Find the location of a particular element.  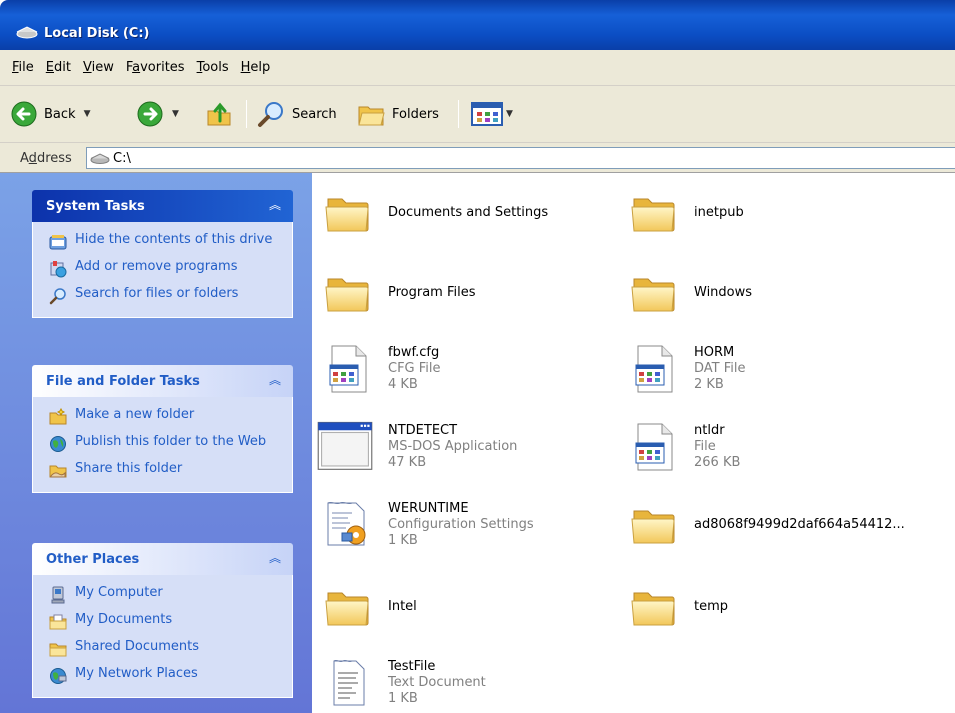

menu-help: Help is located at coordinates (256, 67).